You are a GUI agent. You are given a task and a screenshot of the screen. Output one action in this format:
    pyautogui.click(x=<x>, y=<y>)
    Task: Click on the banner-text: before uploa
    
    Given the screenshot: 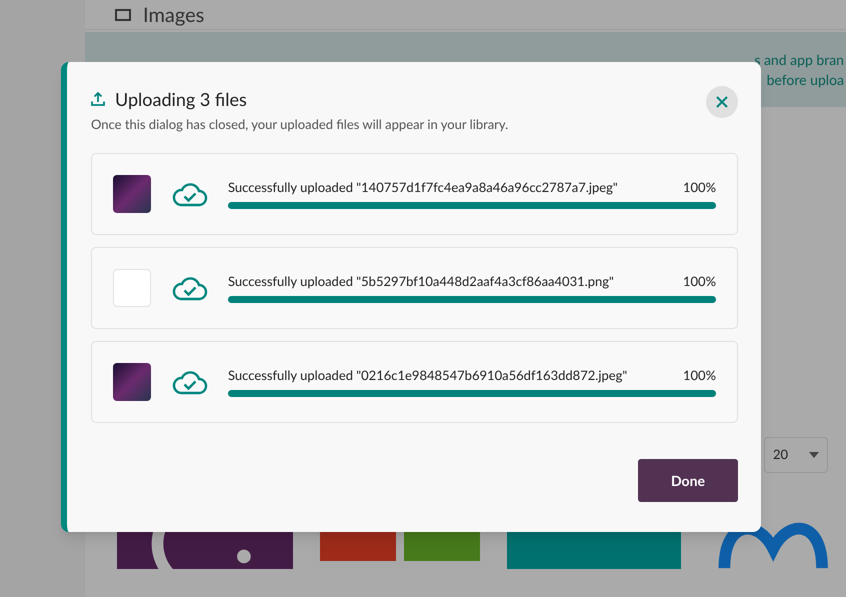 What is the action you would take?
    pyautogui.click(x=805, y=80)
    